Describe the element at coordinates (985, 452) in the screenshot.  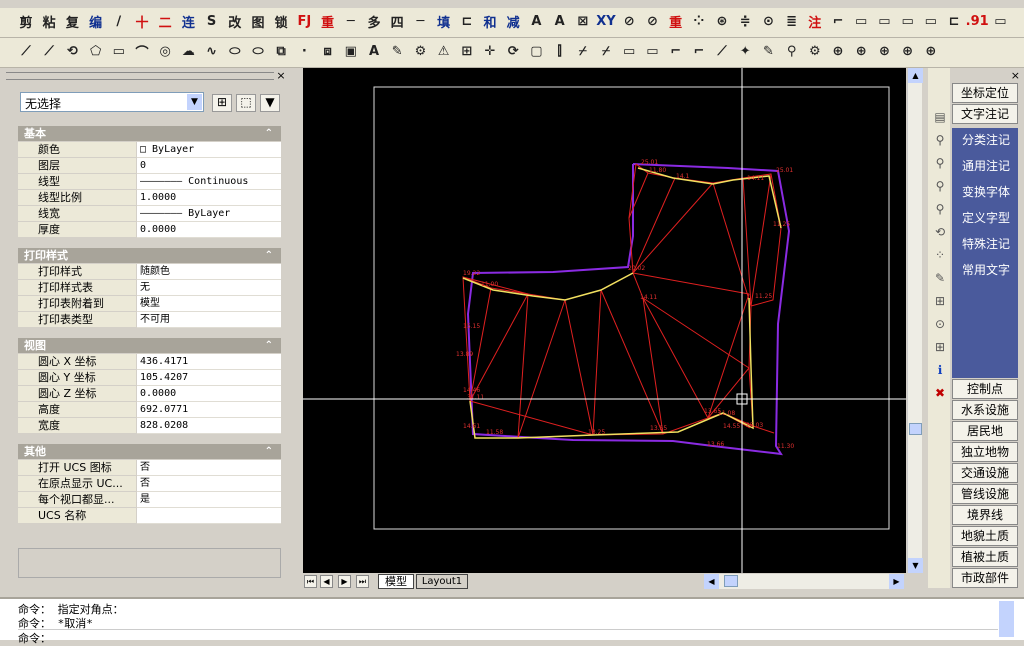
I see `screen-menu-item: 独立地物` at that location.